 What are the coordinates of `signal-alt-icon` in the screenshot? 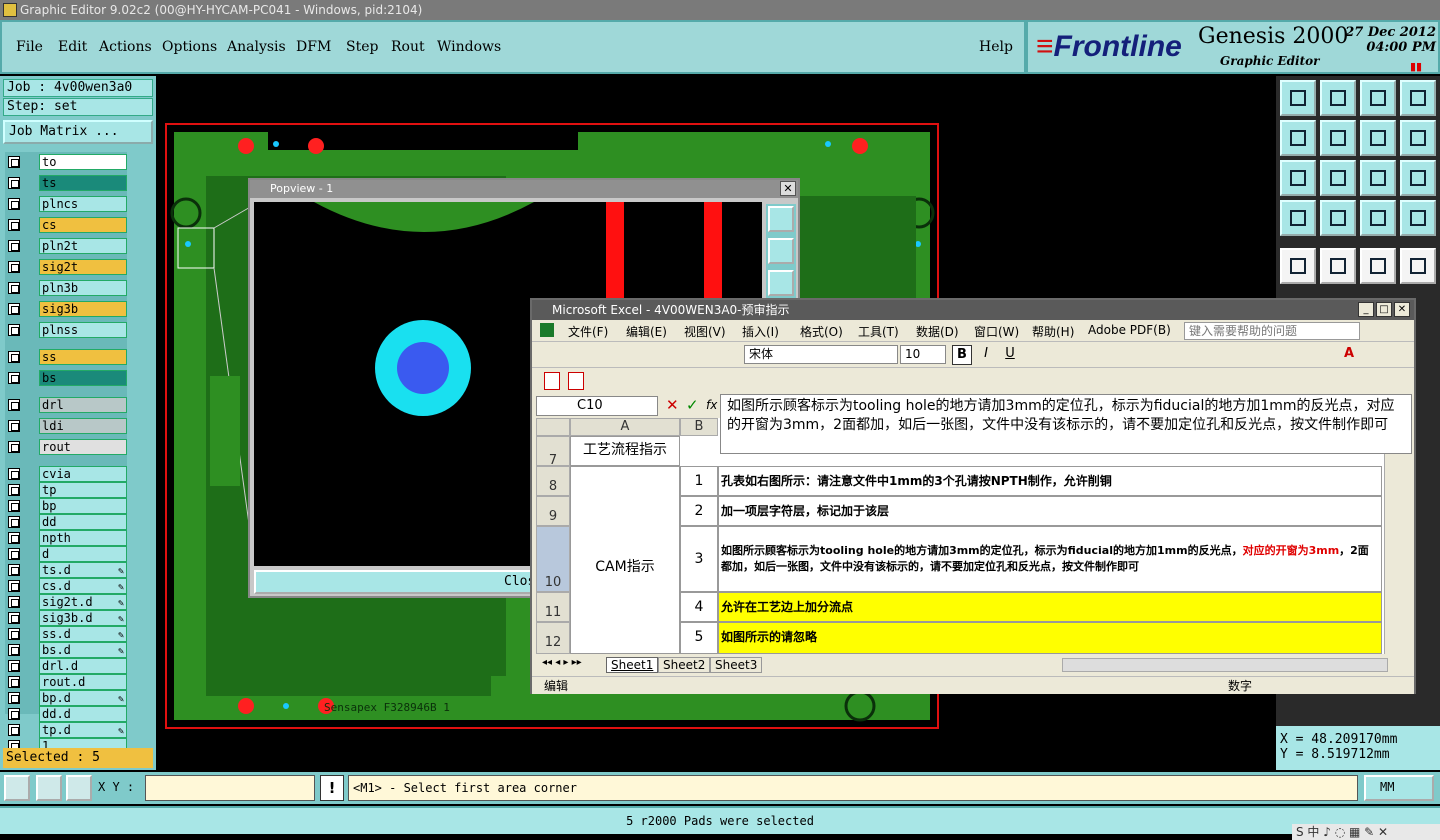 It's located at (1418, 218).